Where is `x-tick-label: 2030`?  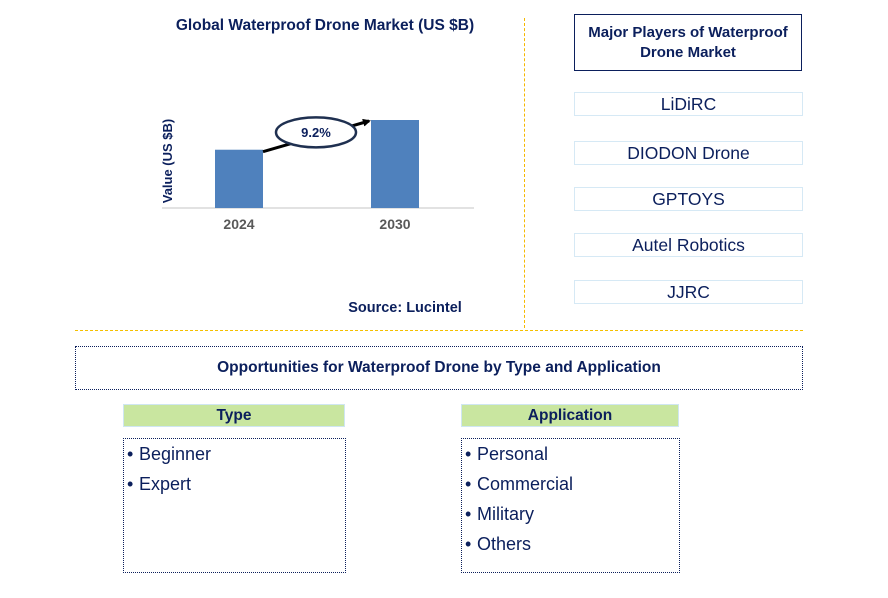 x-tick-label: 2030 is located at coordinates (394, 224).